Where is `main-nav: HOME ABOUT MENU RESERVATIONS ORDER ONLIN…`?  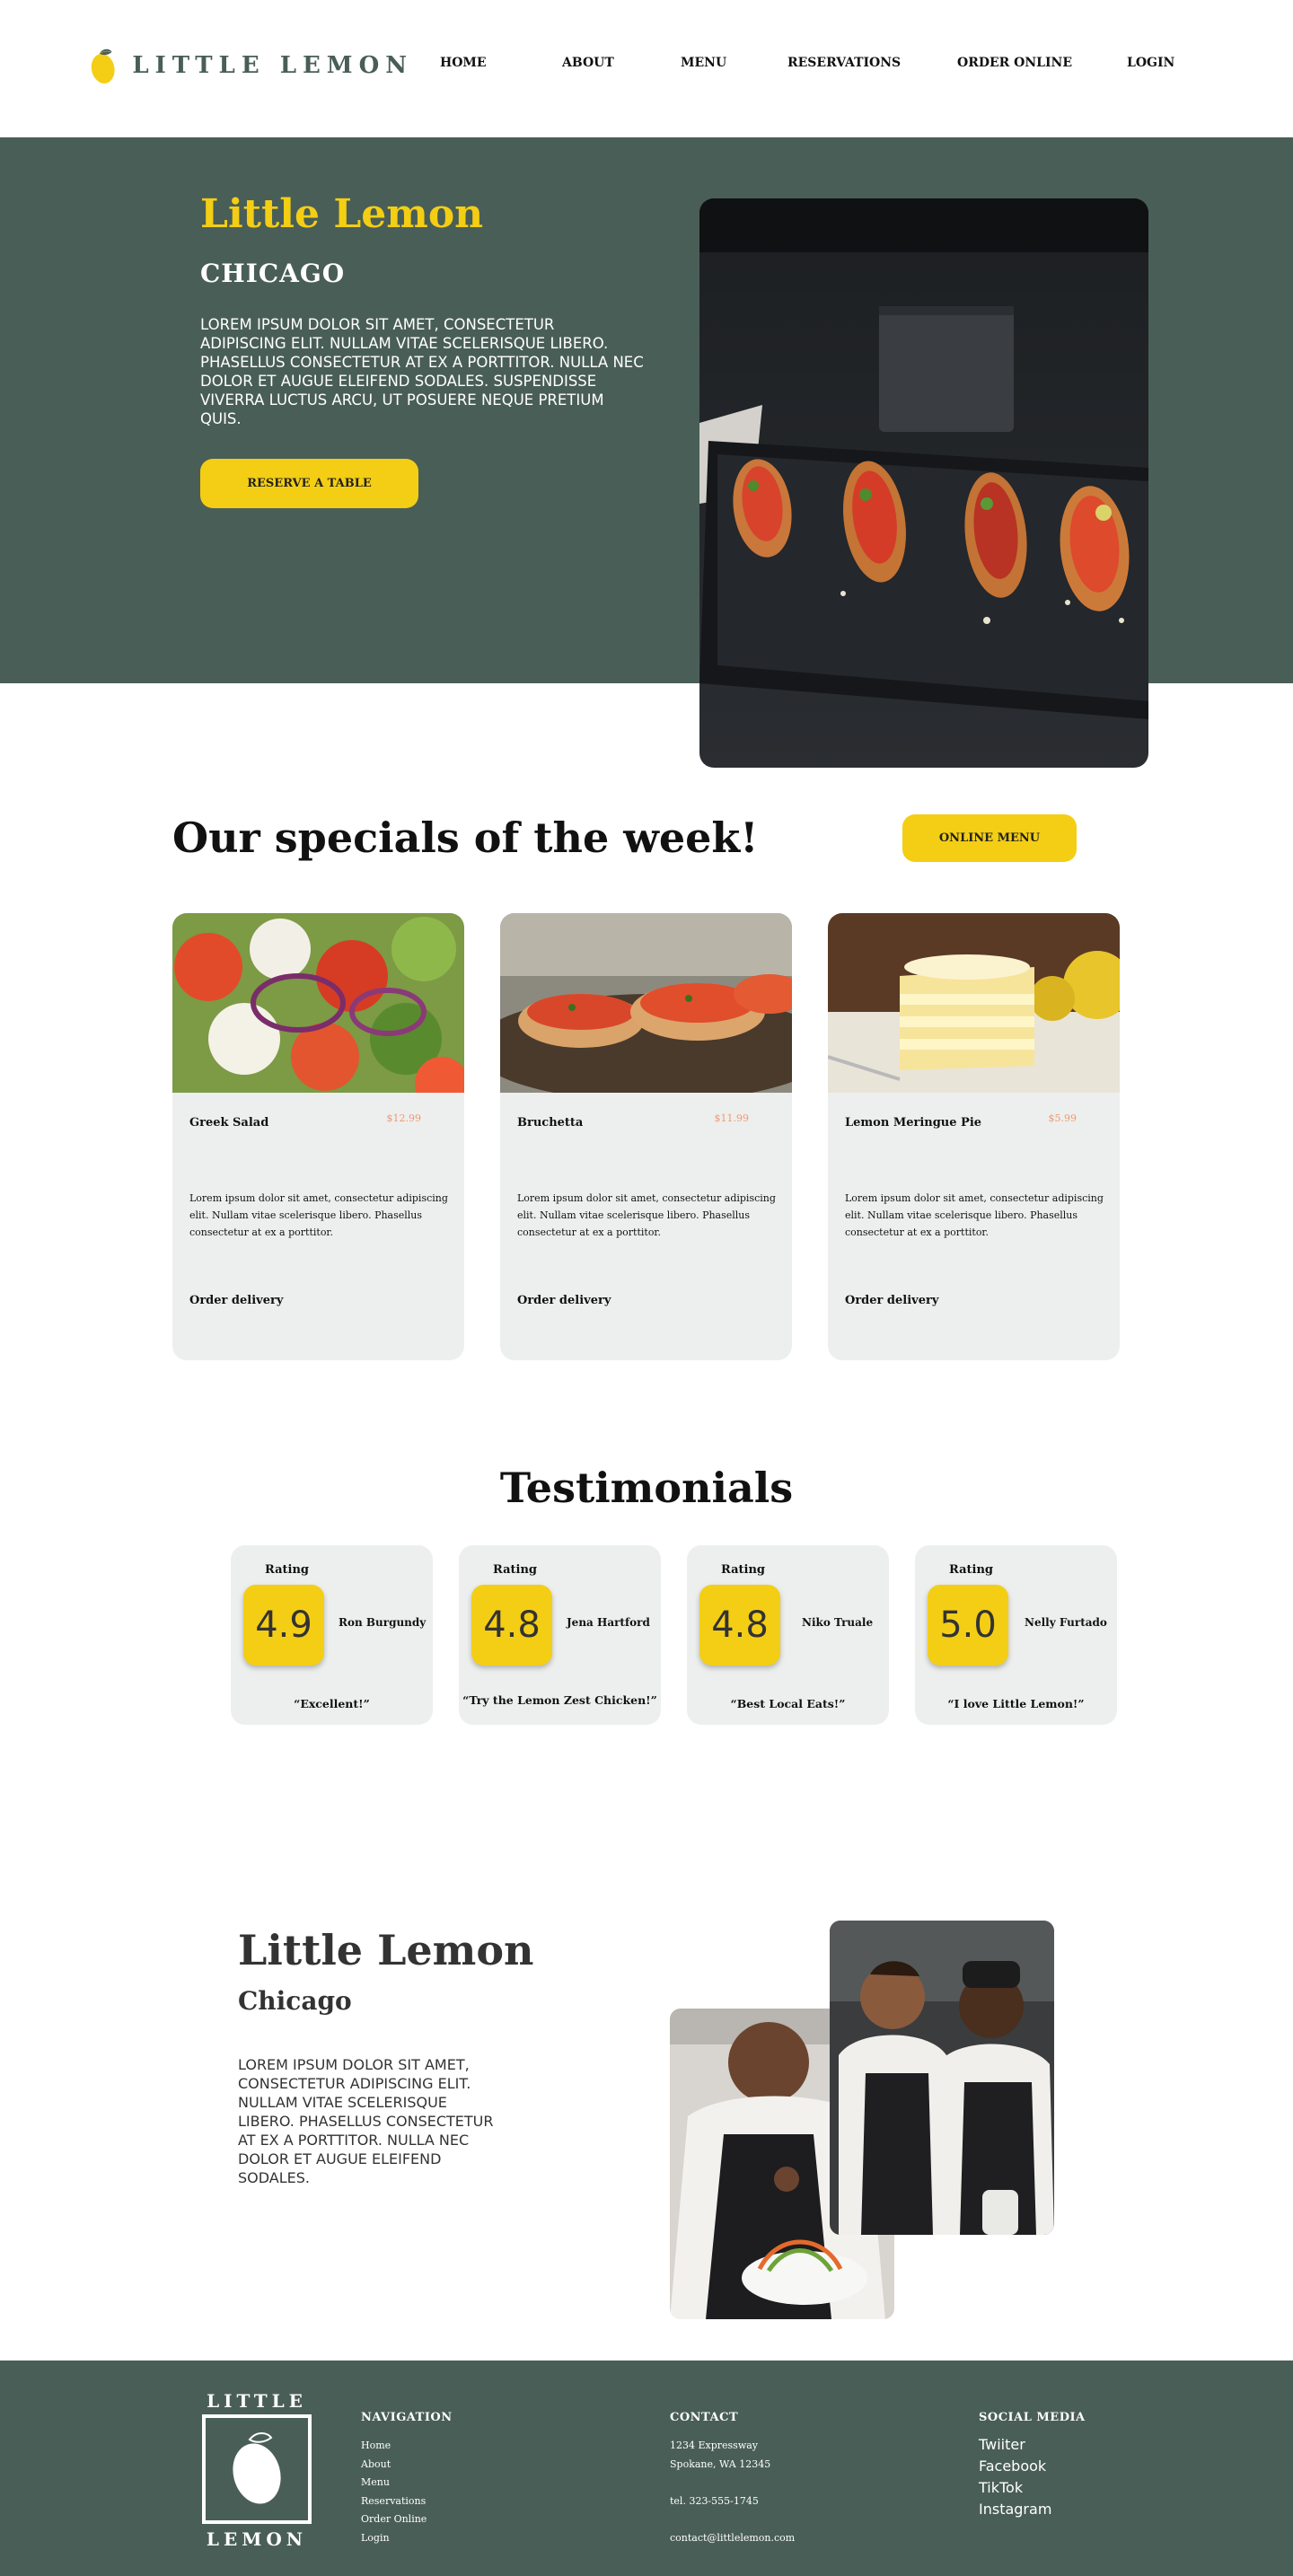
main-nav: HOME ABOUT MENU RESERVATIONS ORDER ONLIN… is located at coordinates (646, 65).